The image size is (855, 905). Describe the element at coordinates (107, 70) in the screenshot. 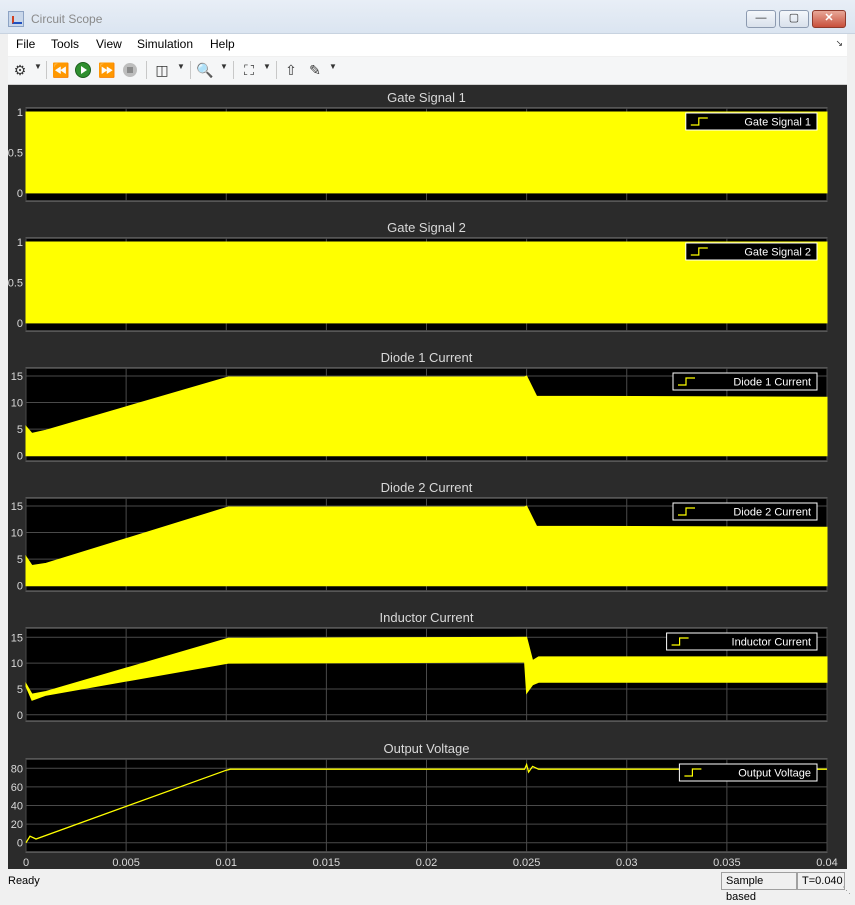

I see `step-forward-icon: ⏩` at that location.